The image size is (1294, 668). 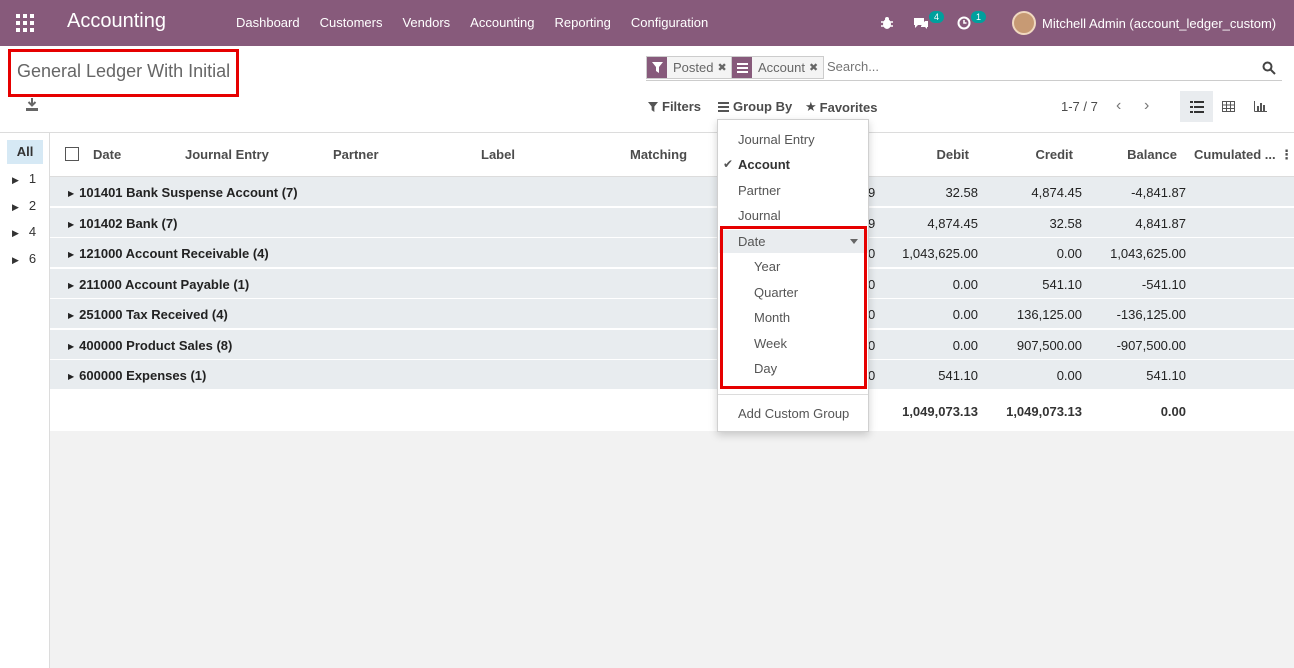 What do you see at coordinates (1163, 284) in the screenshot?
I see `balance-cell: -541.10` at bounding box center [1163, 284].